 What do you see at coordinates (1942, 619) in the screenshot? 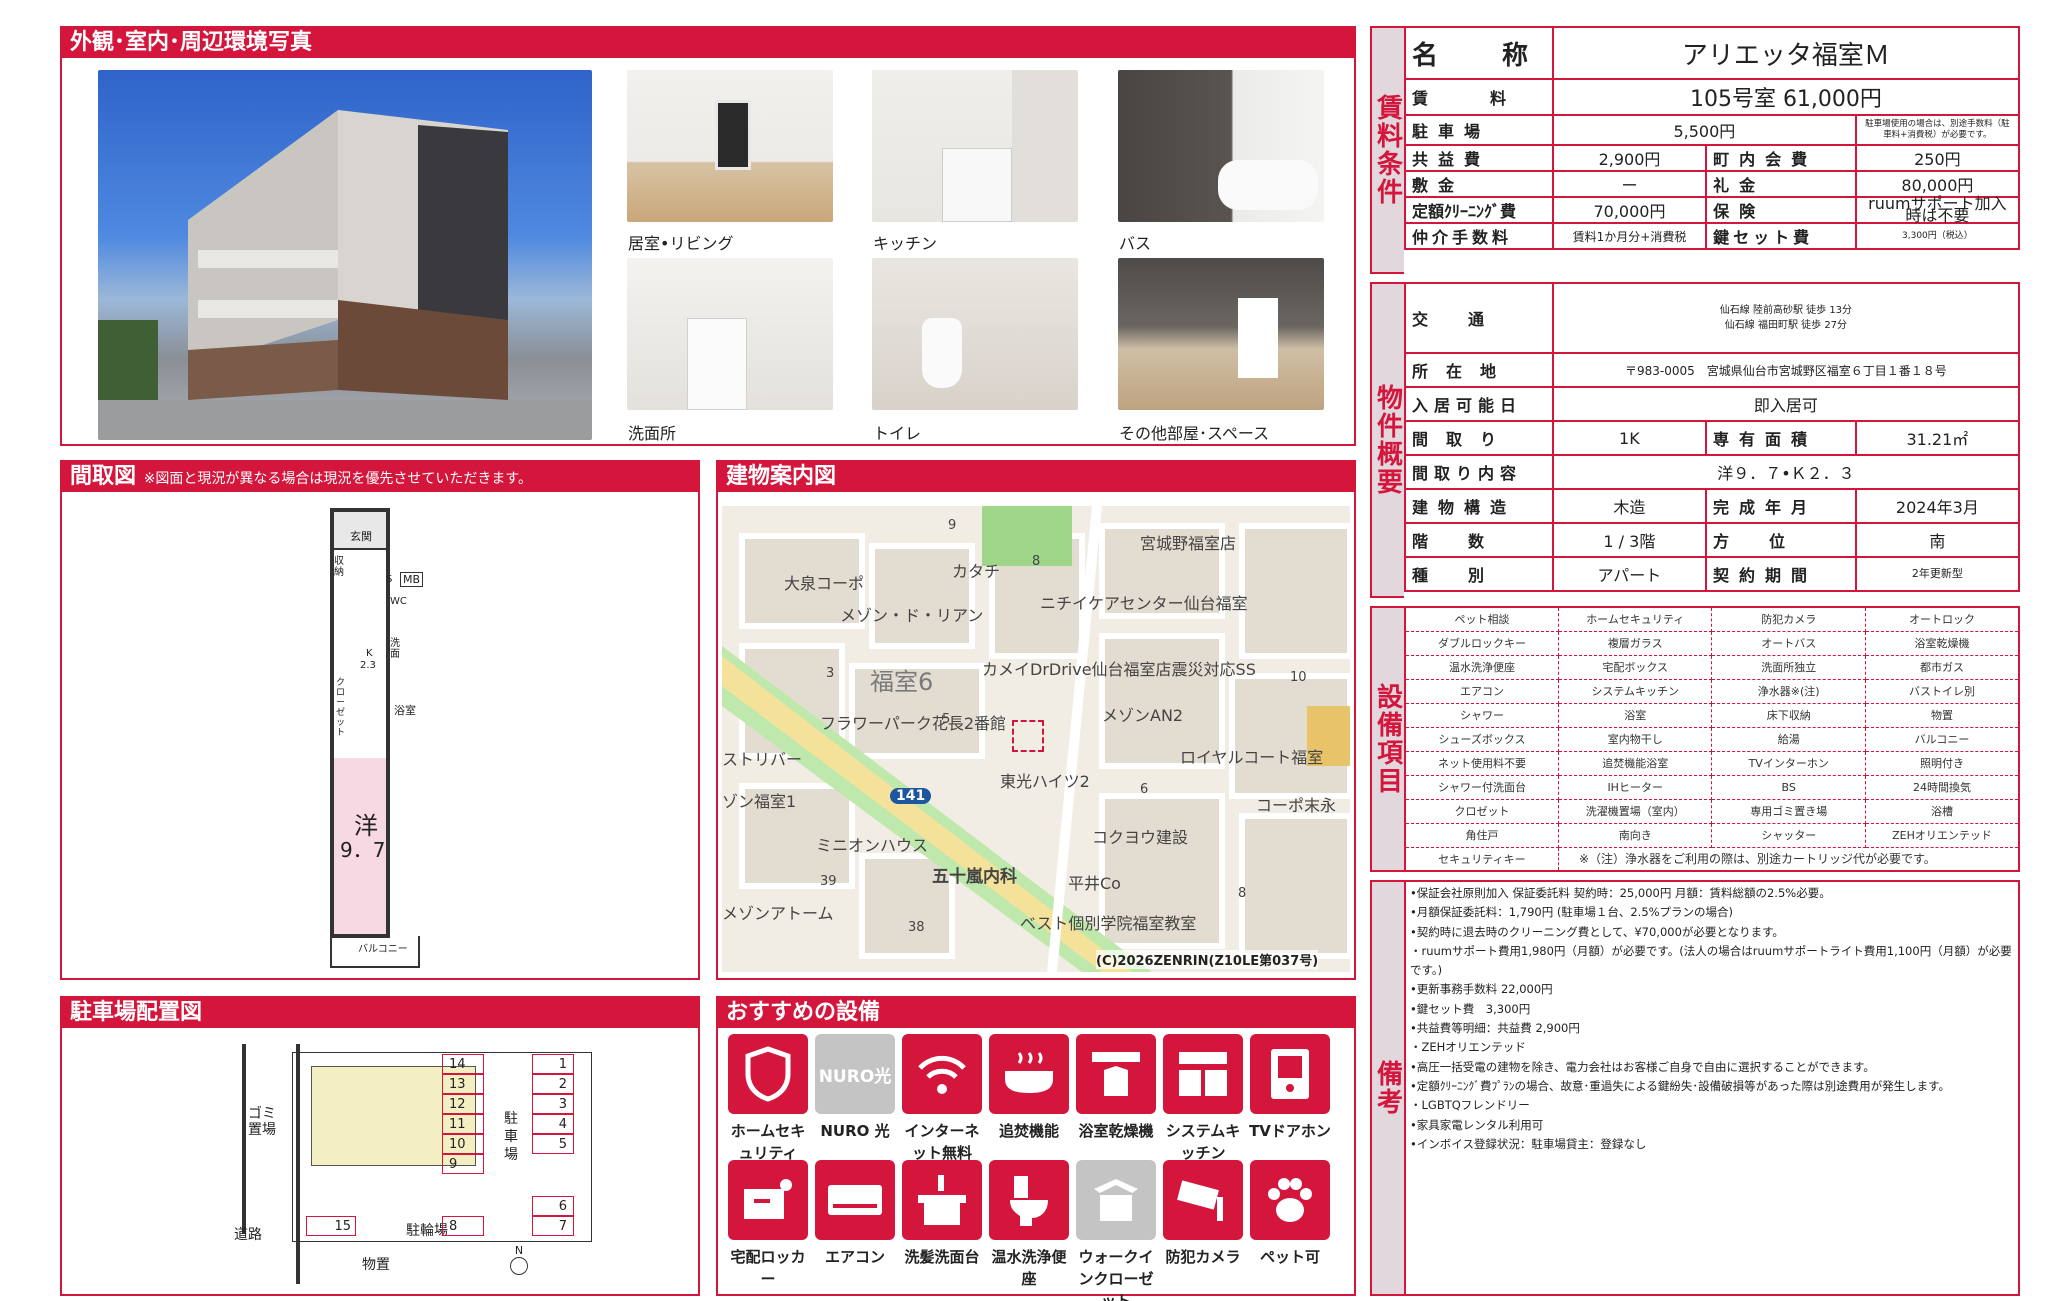
I see `facility-item: オートロック` at bounding box center [1942, 619].